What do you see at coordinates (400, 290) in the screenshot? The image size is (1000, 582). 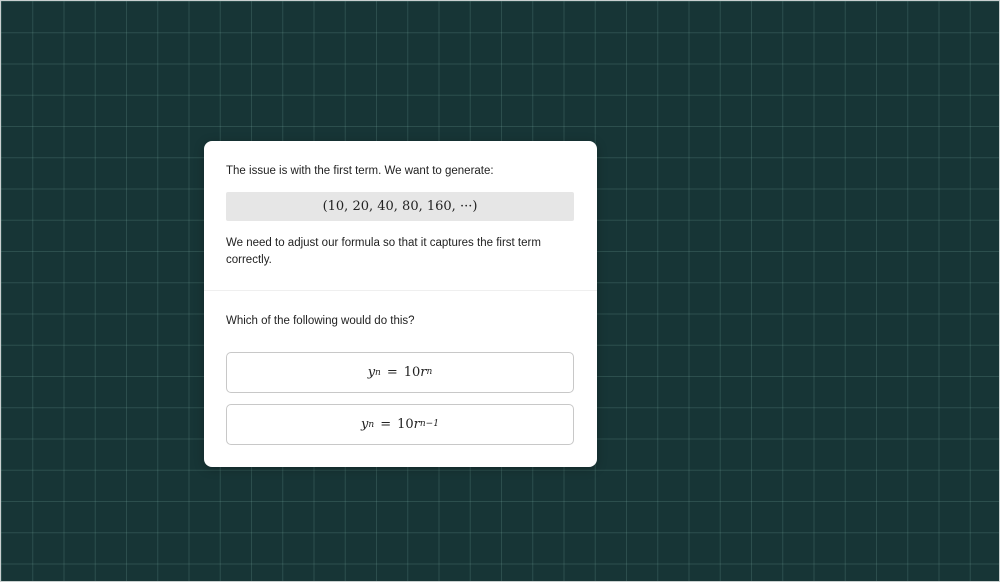 I see `divider` at bounding box center [400, 290].